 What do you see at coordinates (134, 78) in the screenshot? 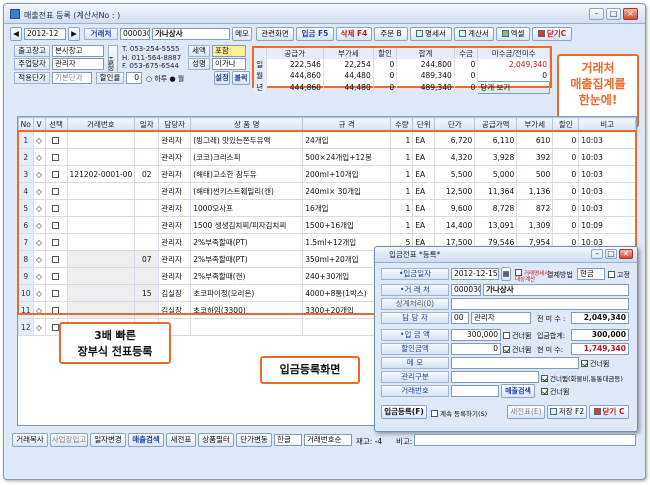
I see `discount-field: 0` at bounding box center [134, 78].